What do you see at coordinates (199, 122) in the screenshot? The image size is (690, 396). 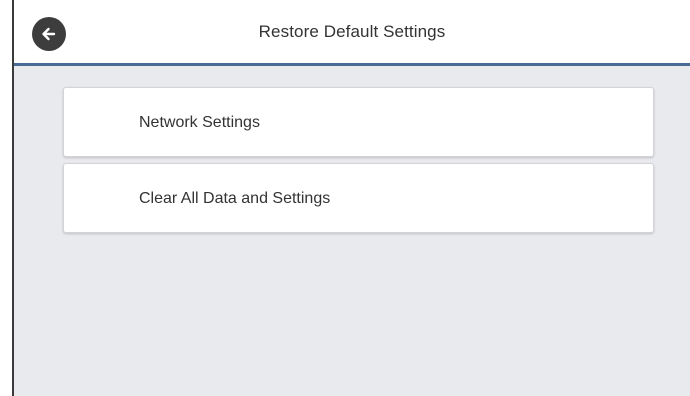 I see `menu-item-label: Network Settings` at bounding box center [199, 122].